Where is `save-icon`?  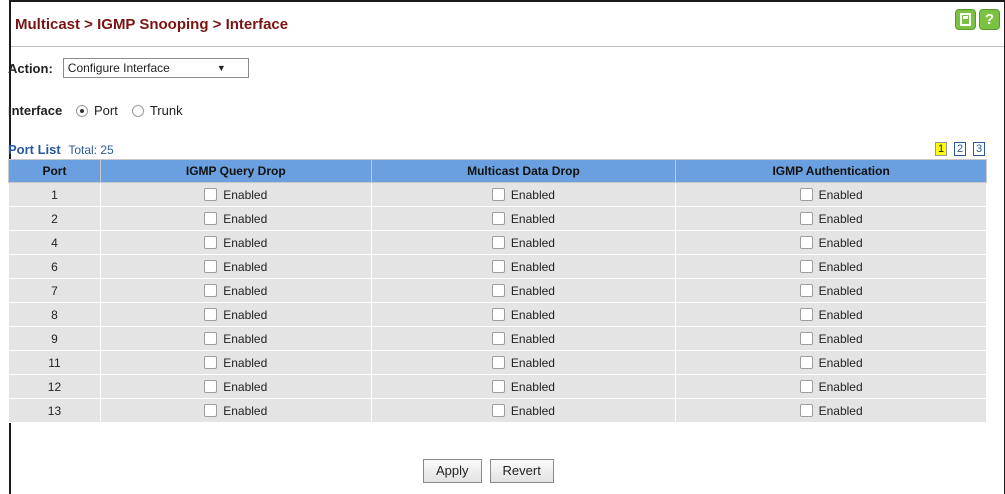
save-icon is located at coordinates (965, 19).